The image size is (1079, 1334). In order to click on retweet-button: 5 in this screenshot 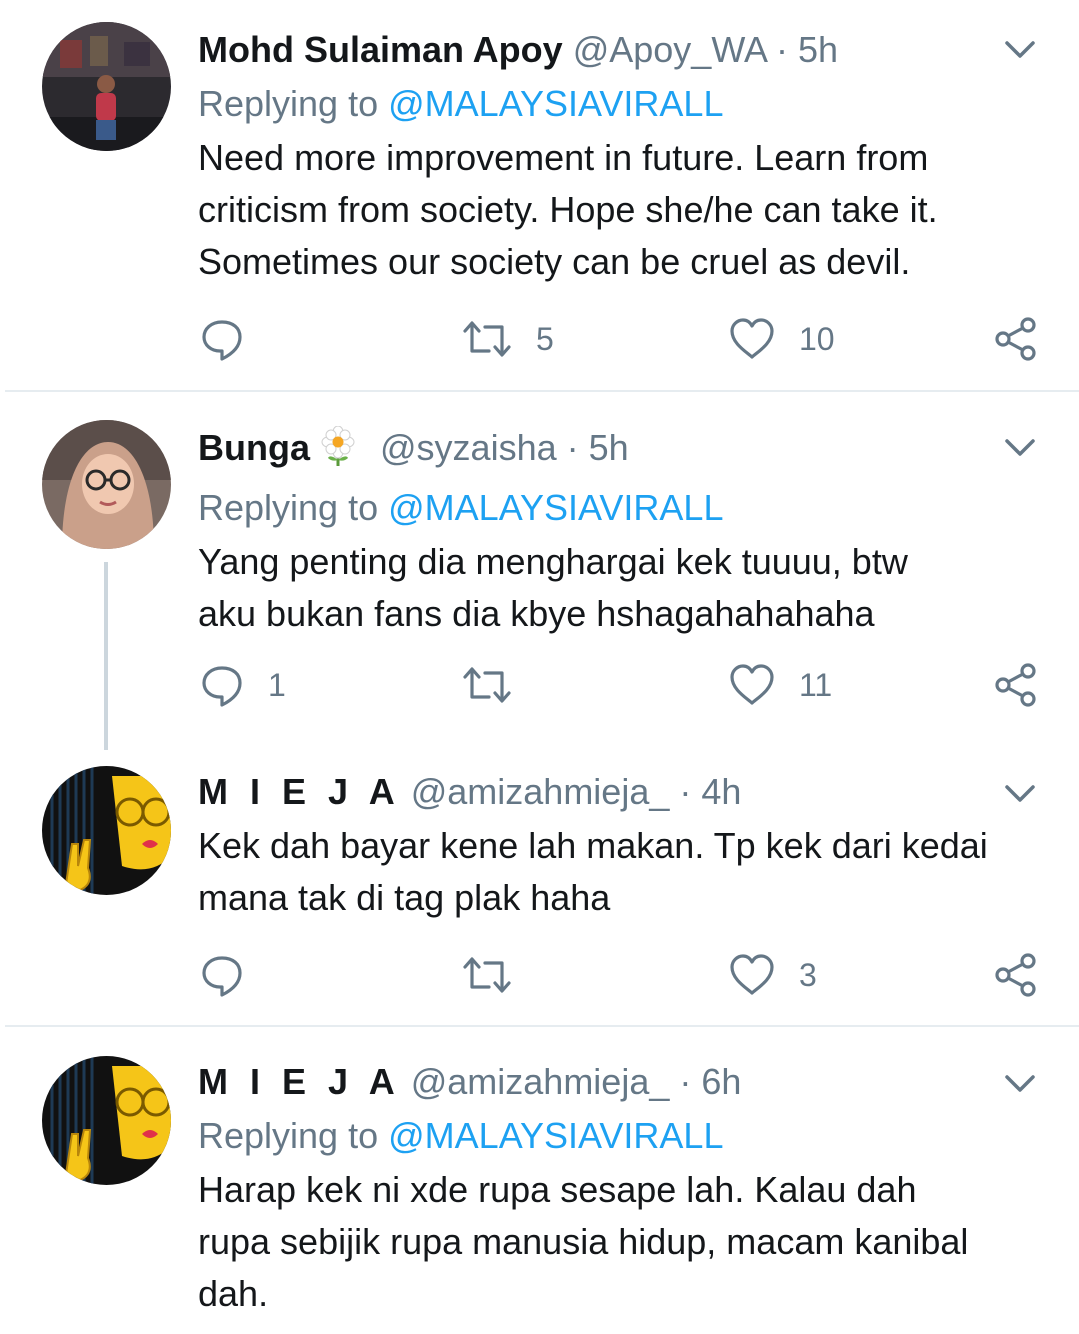, I will do `click(508, 339)`.